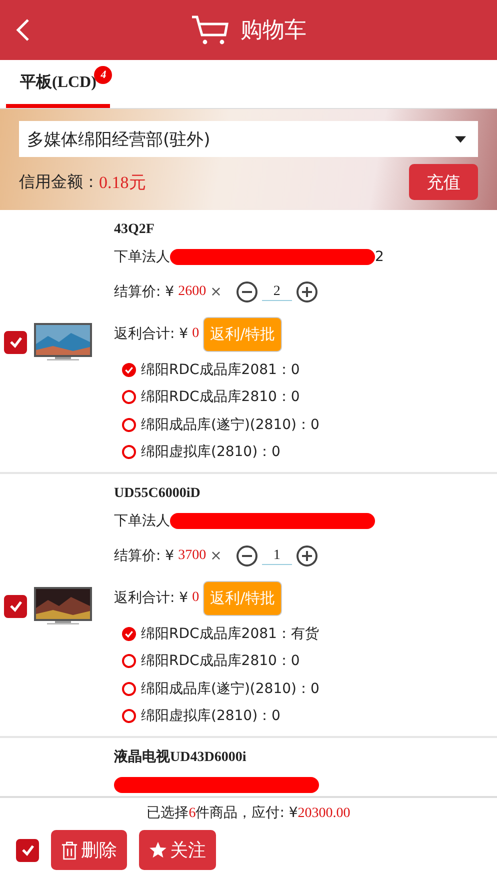 This screenshot has height=883, width=497. What do you see at coordinates (277, 556) in the screenshot?
I see `quantity-field: 1` at bounding box center [277, 556].